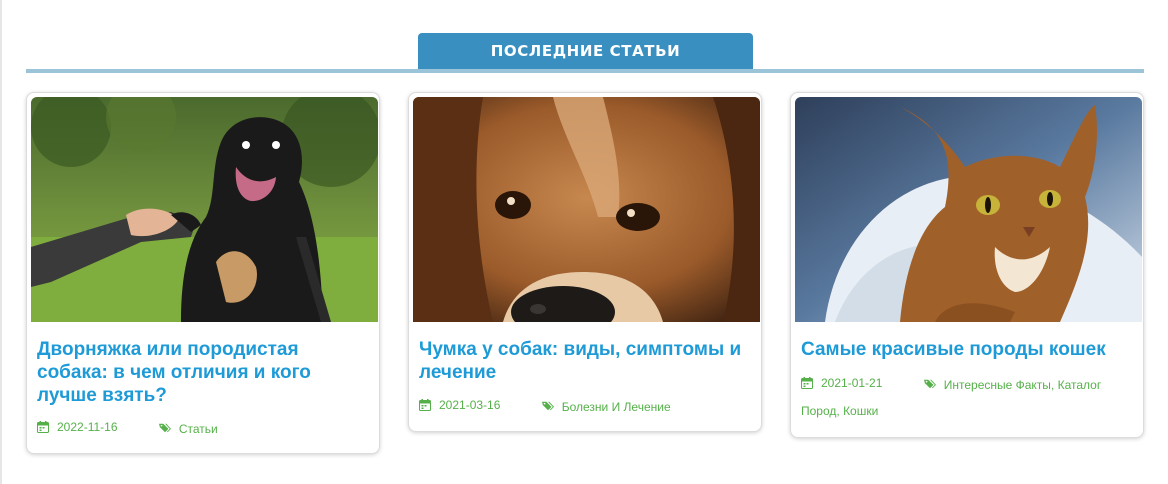 The image size is (1168, 484). I want to click on category-link: Болезни И Лечение, so click(616, 407).